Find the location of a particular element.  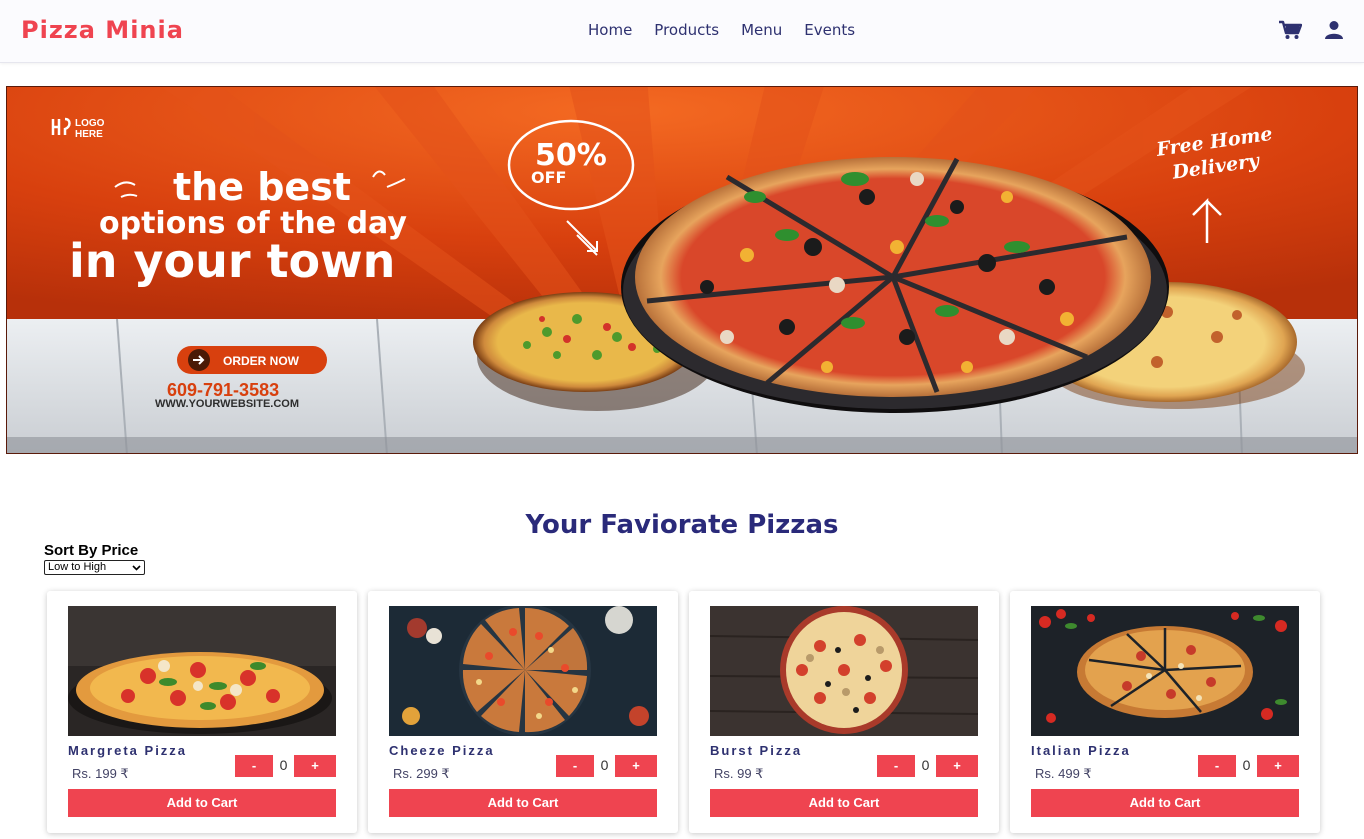

user-icon is located at coordinates (1334, 30).